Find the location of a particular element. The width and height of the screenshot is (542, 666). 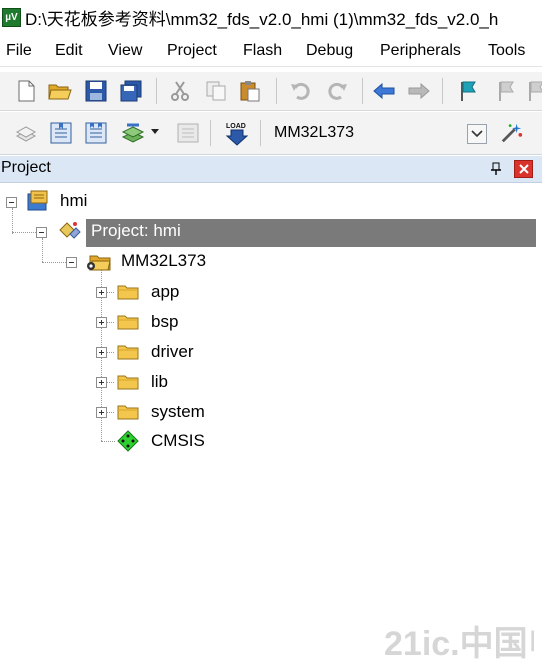

project-panel-header: Project is located at coordinates (271, 169).